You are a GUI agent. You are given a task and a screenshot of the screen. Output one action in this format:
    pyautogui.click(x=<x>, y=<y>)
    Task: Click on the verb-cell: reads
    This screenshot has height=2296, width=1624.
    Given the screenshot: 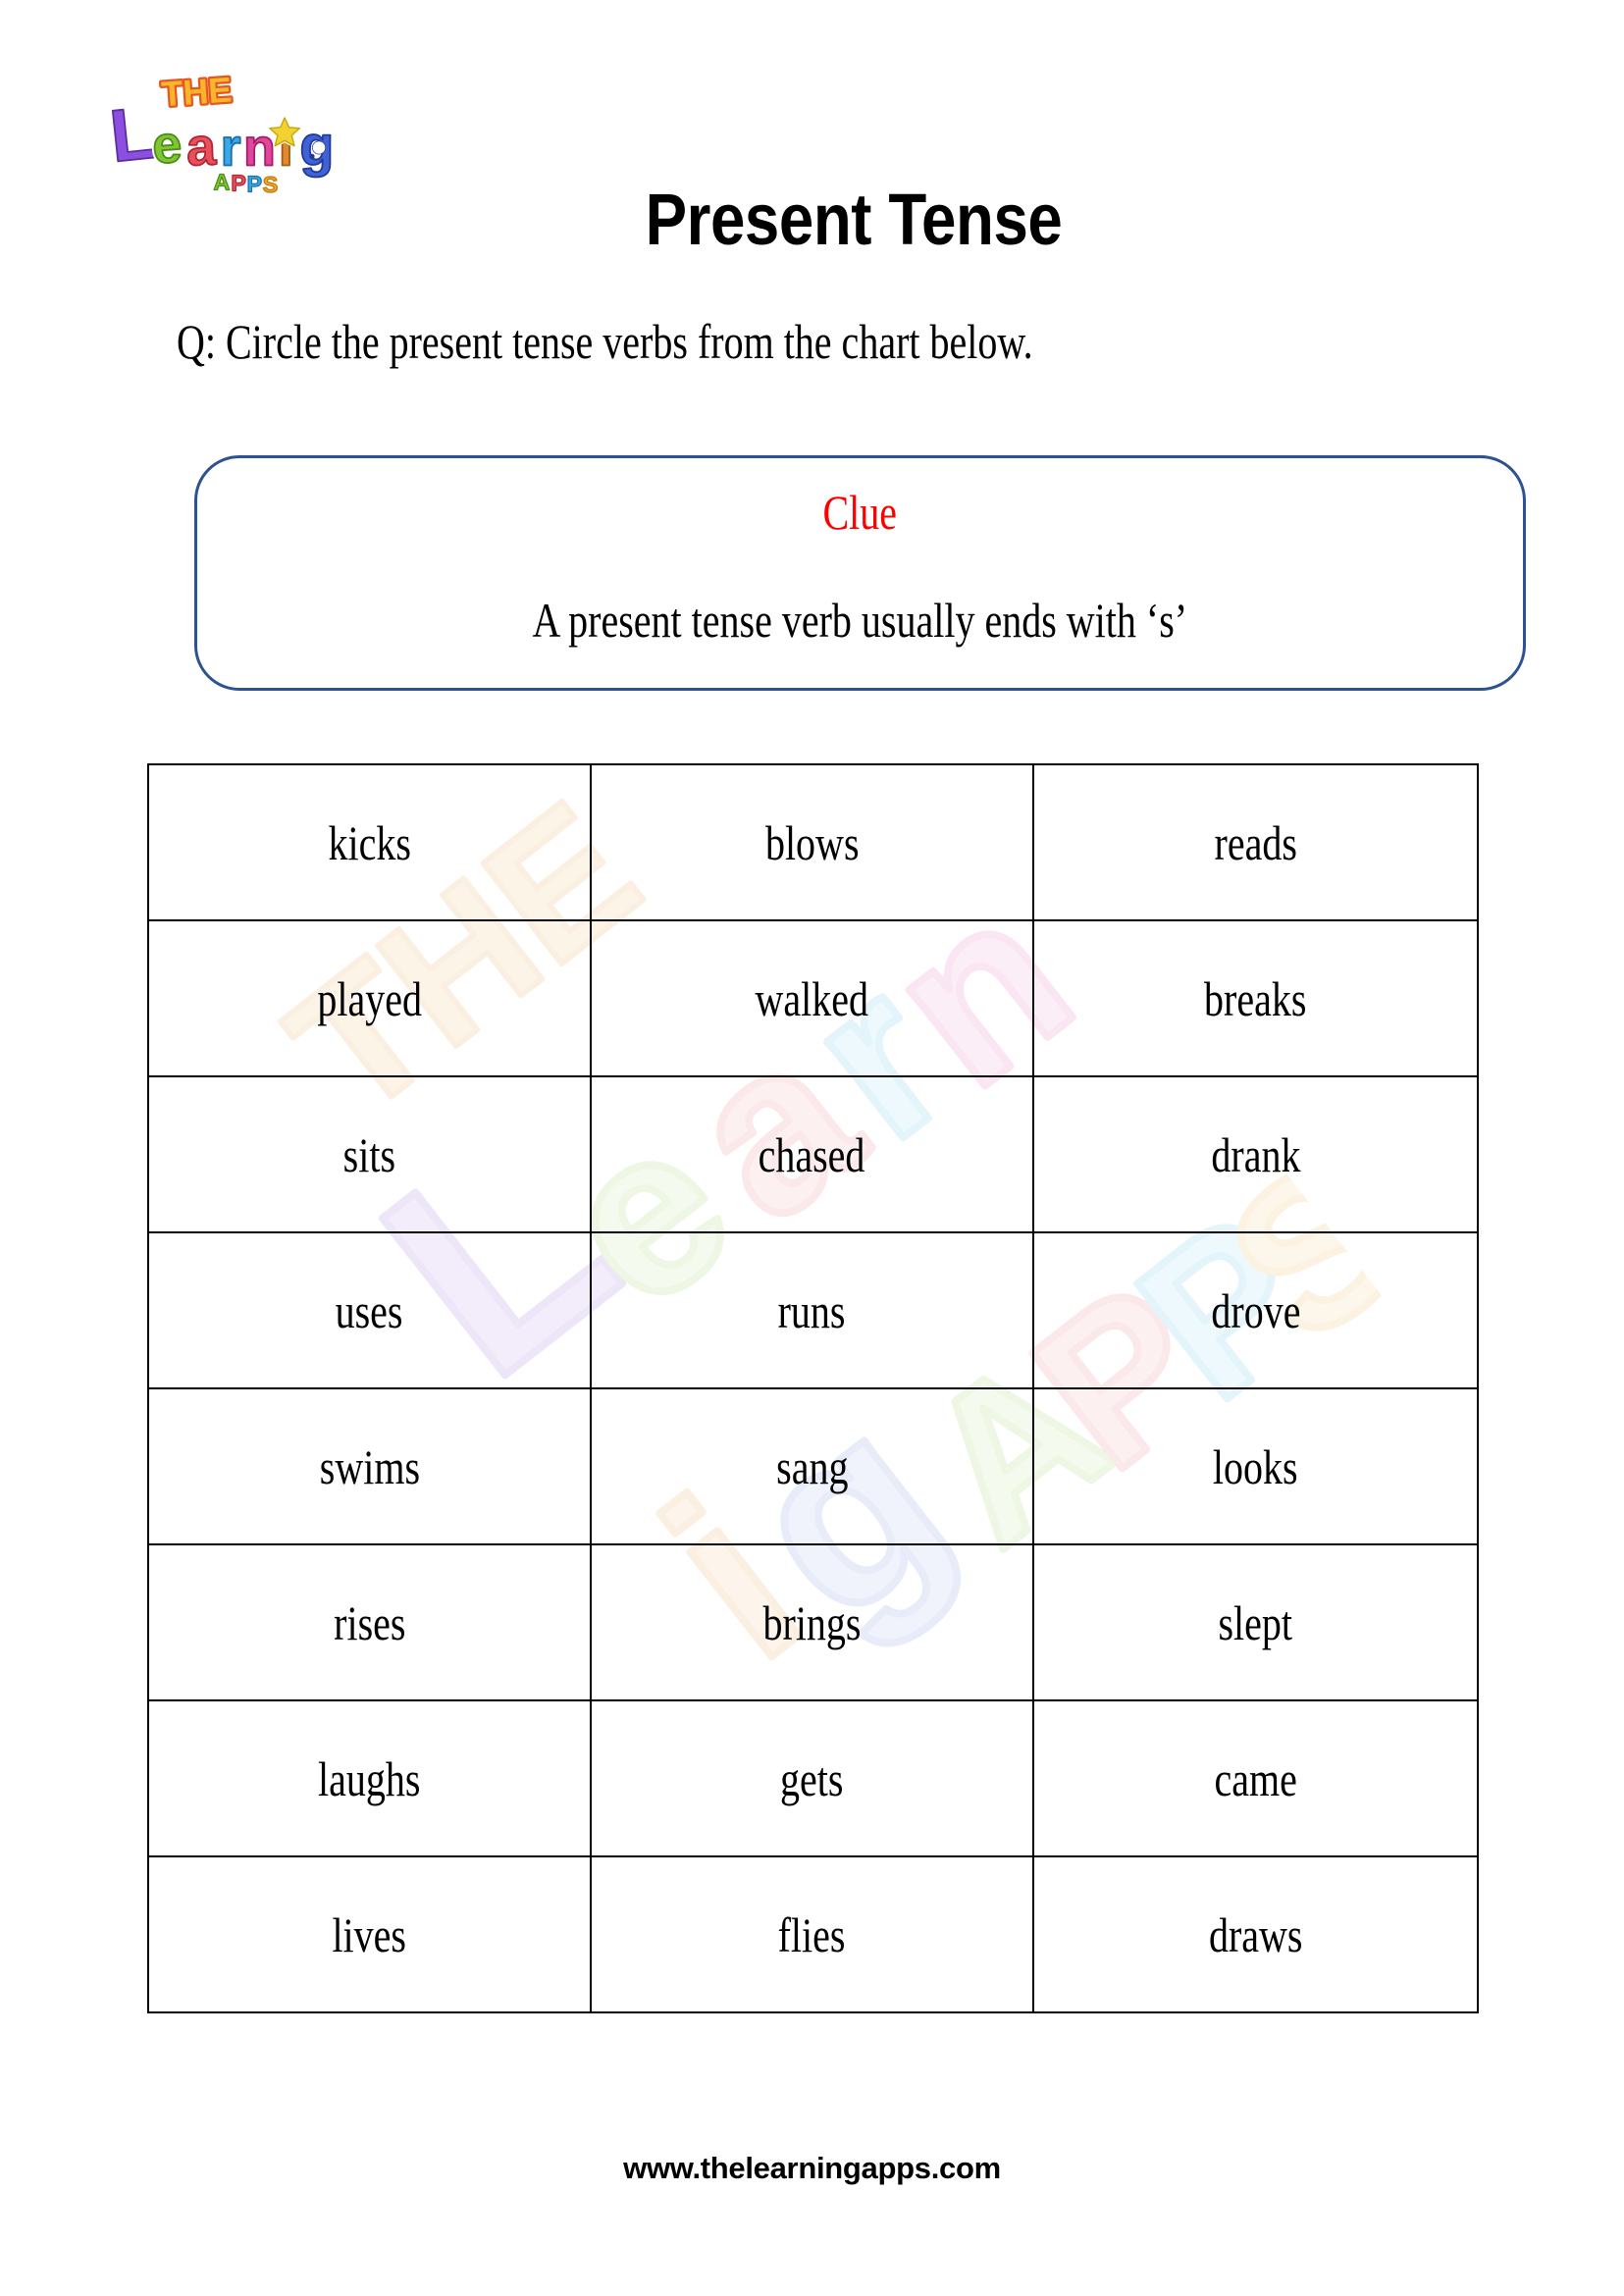 What is the action you would take?
    pyautogui.click(x=1255, y=842)
    